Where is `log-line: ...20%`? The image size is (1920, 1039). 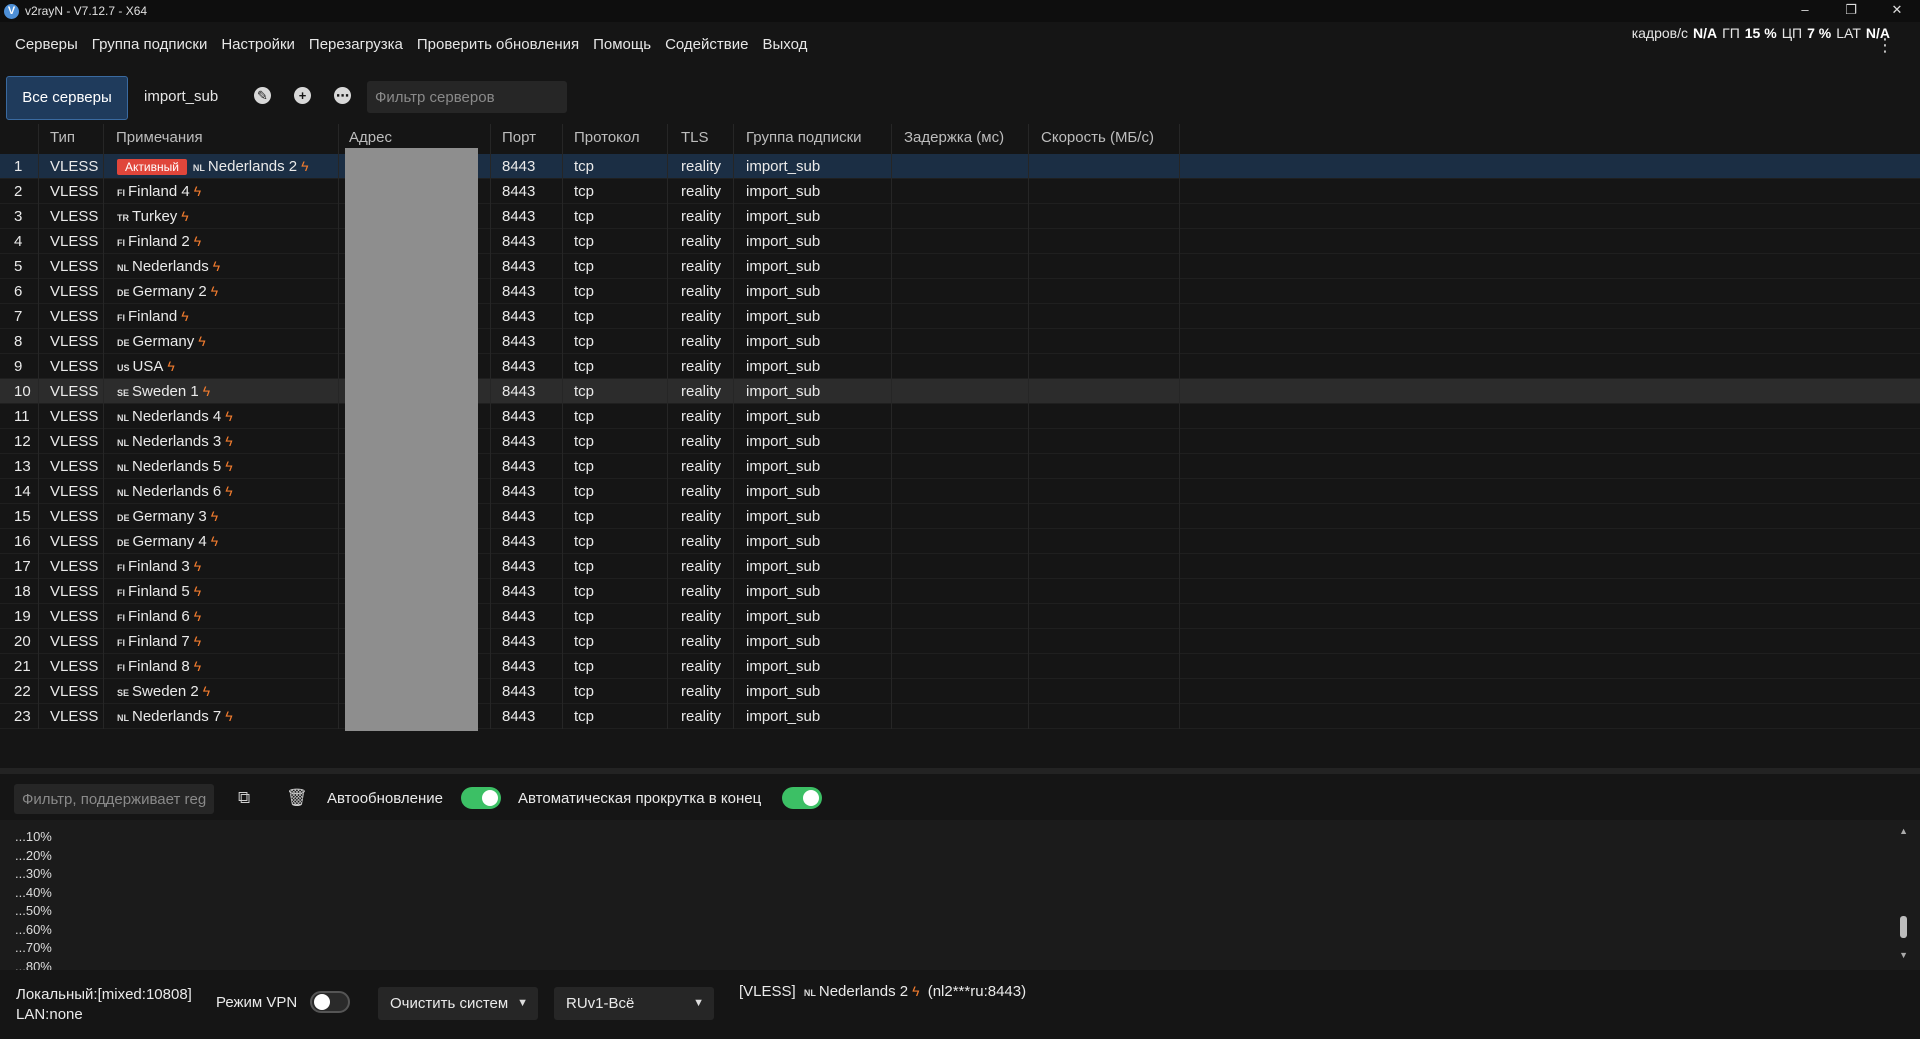 log-line: ...20% is located at coordinates (33, 855).